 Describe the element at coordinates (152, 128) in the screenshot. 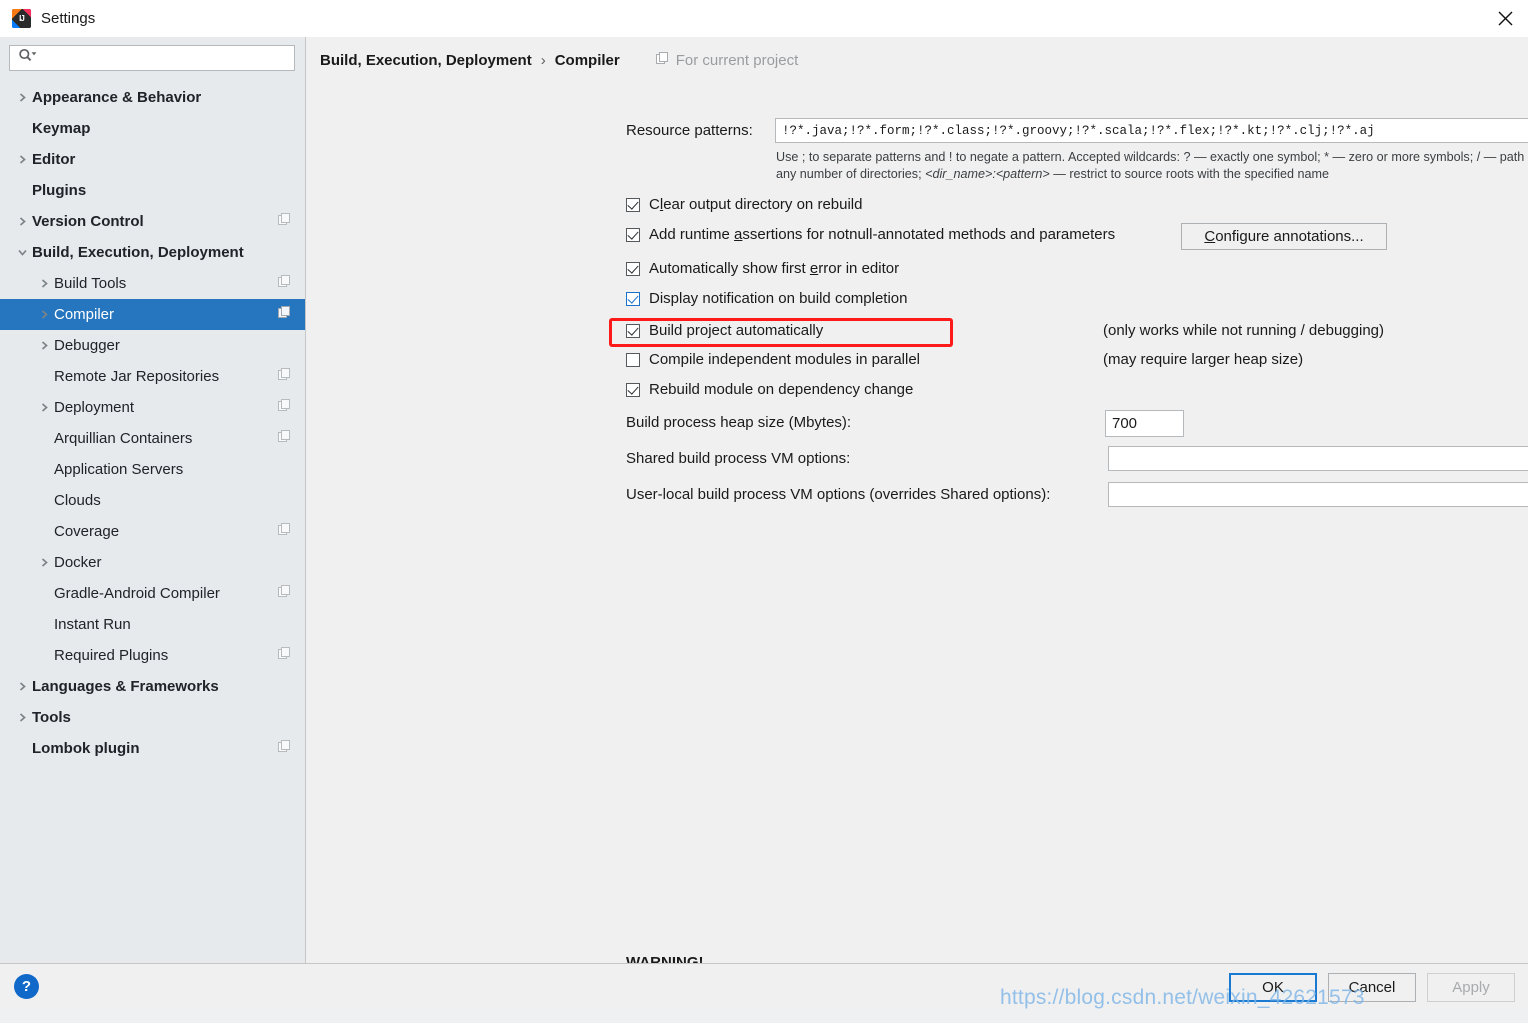

I see `sidebar-item-keymap: Keymap` at that location.